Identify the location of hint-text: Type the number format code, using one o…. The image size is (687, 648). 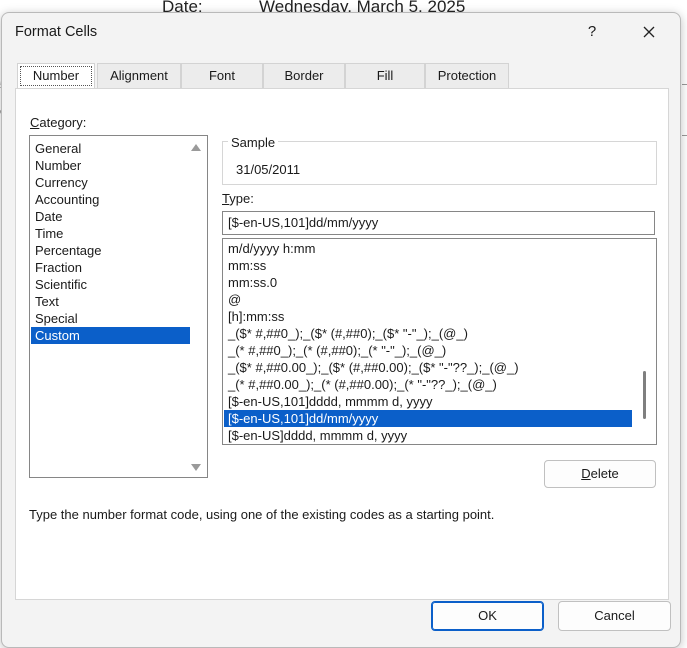
(262, 514).